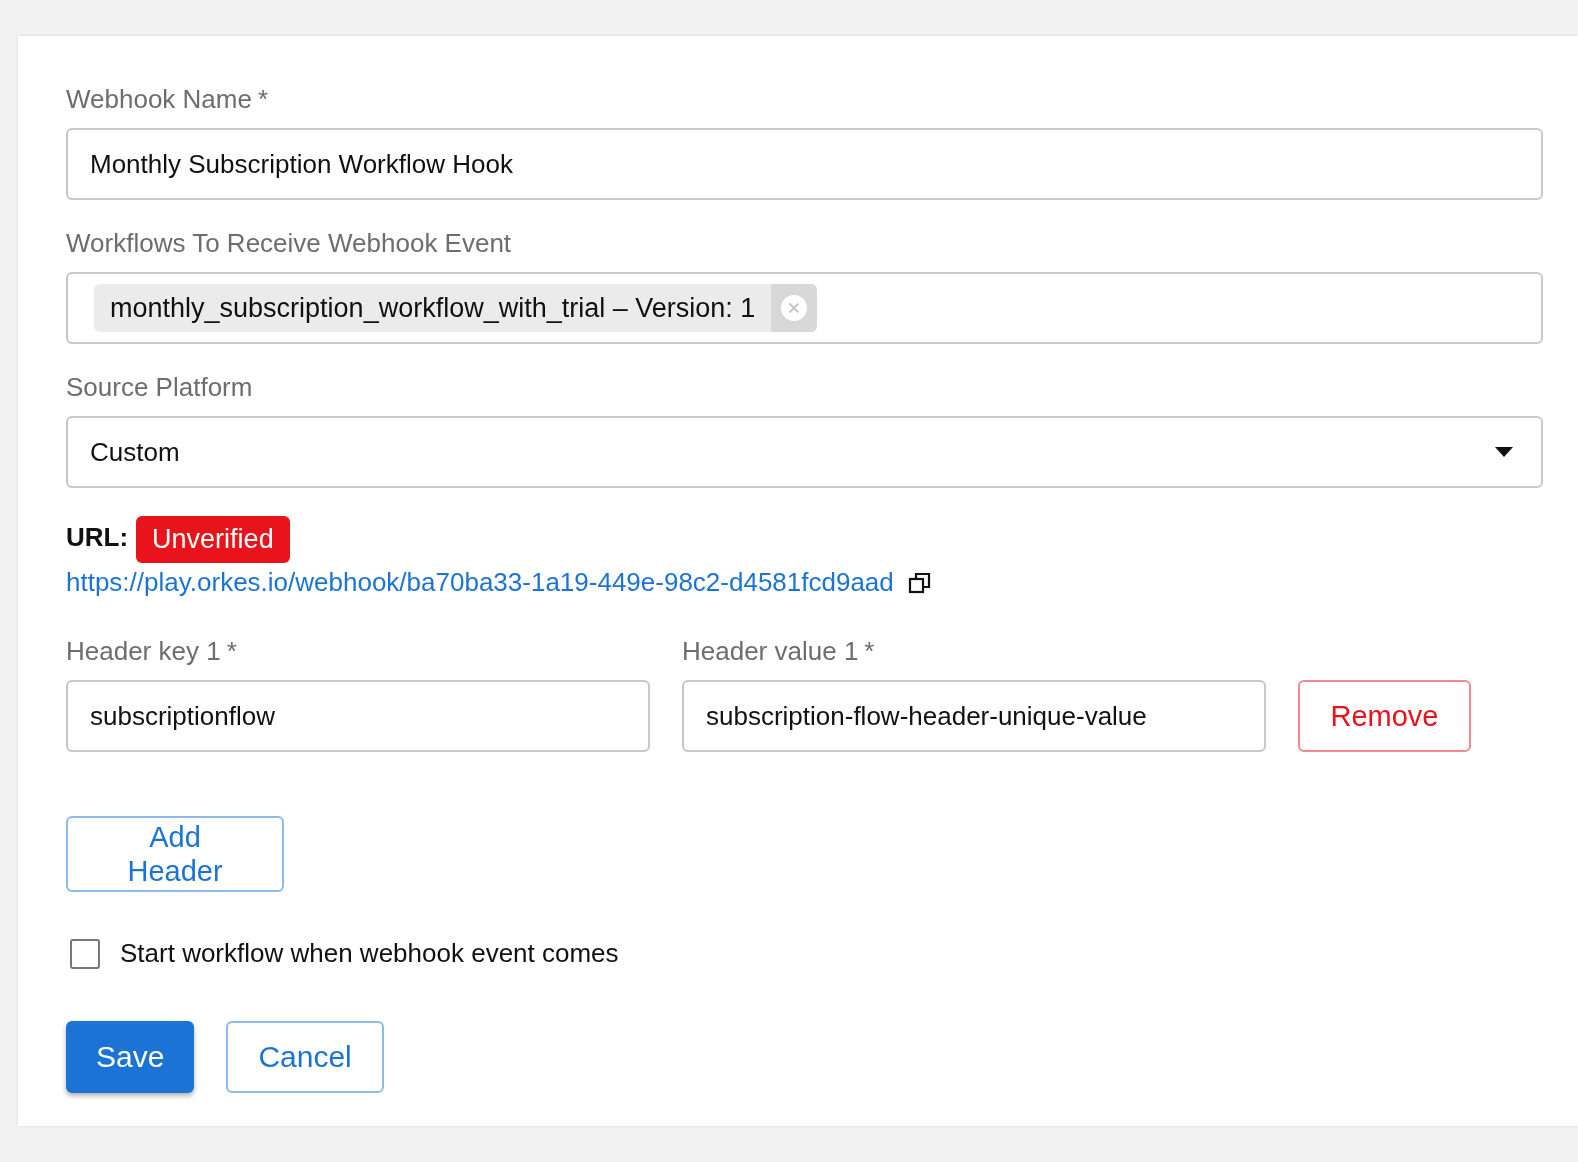 The height and width of the screenshot is (1162, 1578). I want to click on webhook-url-link: https://play.orkes.io/webhook/ba70ba33-1a19-449e-98c2-d4581fcd9aad, so click(480, 582).